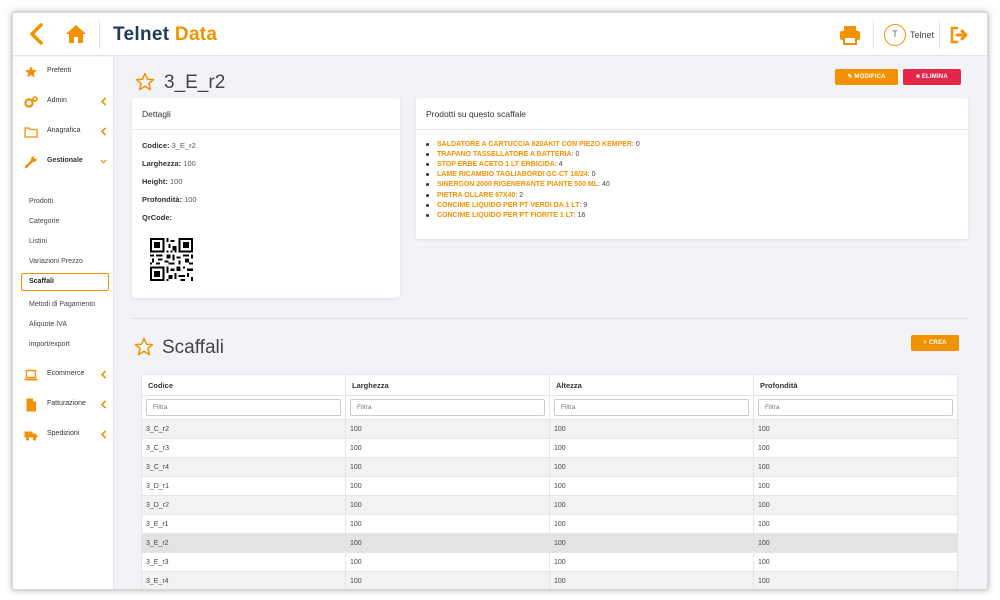 Image resolution: width=1000 pixels, height=600 pixels. I want to click on product-link: TRAPANO TASSELLATORE A BATTERIA, so click(504, 154).